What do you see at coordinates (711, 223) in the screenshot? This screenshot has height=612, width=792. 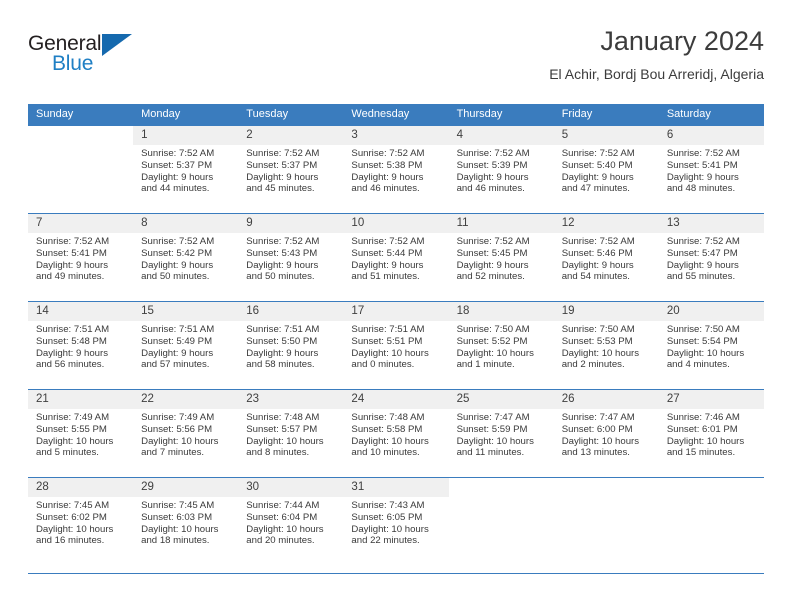 I see `day-number: 13` at bounding box center [711, 223].